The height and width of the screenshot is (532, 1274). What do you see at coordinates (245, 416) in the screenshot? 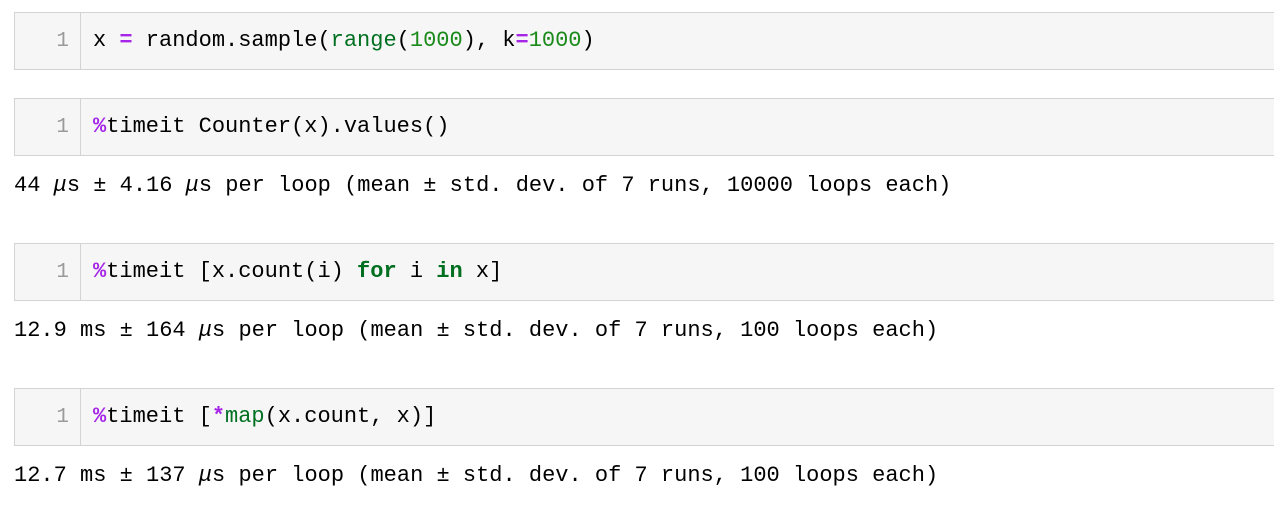
I see `code-token-builtin: map` at bounding box center [245, 416].